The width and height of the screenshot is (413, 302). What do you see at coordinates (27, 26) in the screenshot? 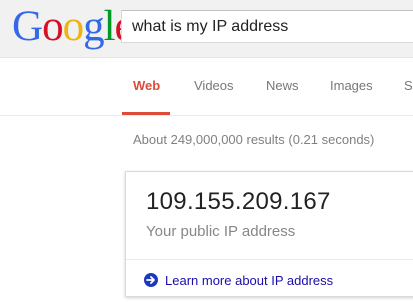
I see `logo-letter-g: G` at bounding box center [27, 26].